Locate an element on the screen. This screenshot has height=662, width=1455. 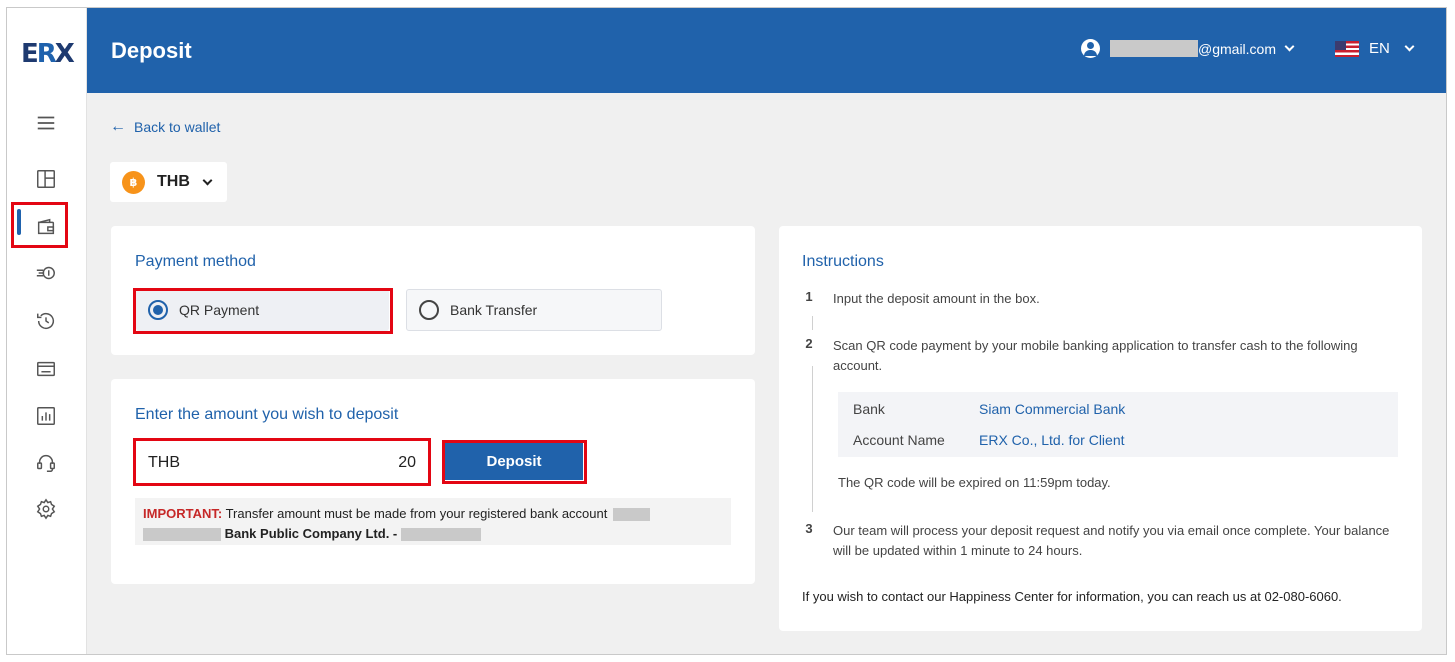
language-label: EN is located at coordinates (1379, 48).